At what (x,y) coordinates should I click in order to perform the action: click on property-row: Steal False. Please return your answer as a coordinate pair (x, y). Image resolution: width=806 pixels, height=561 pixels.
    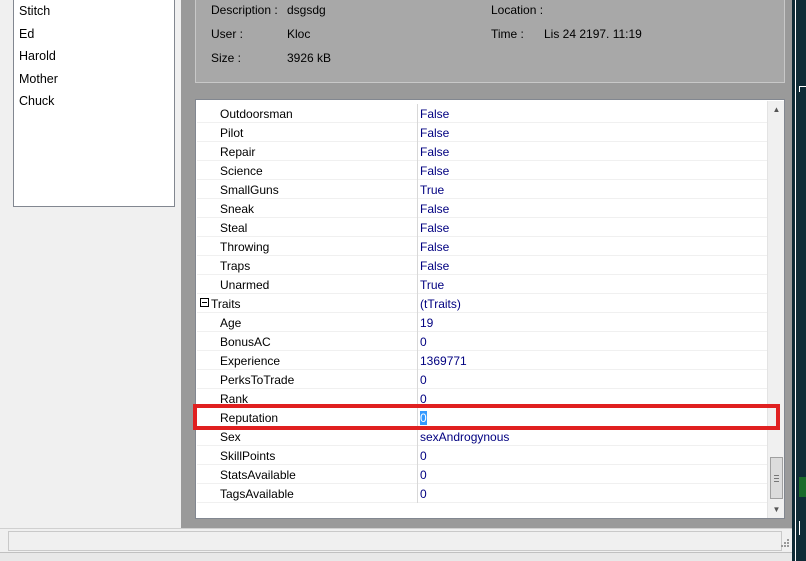
    Looking at the image, I should click on (482, 227).